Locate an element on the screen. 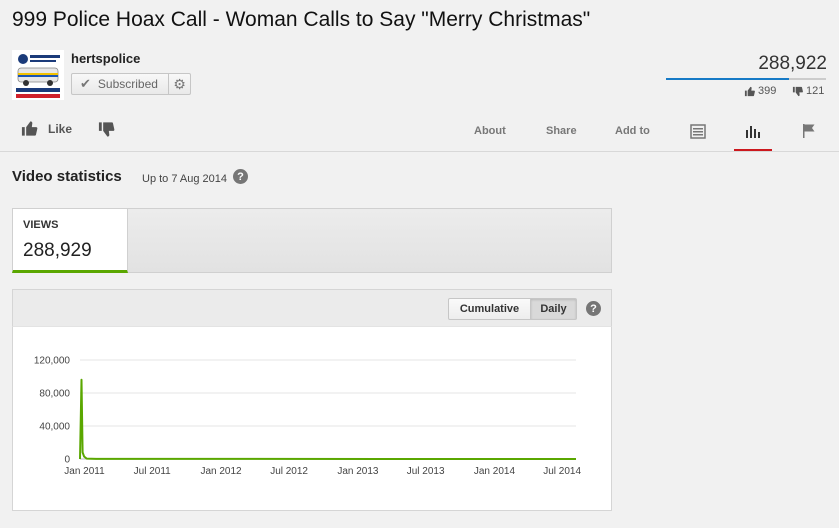 This screenshot has width=839, height=528. y-tick-label: 40,000 is located at coordinates (54, 427).